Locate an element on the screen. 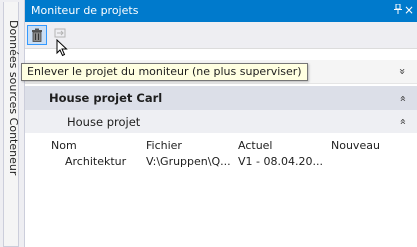  pin-icon is located at coordinates (398, 10).